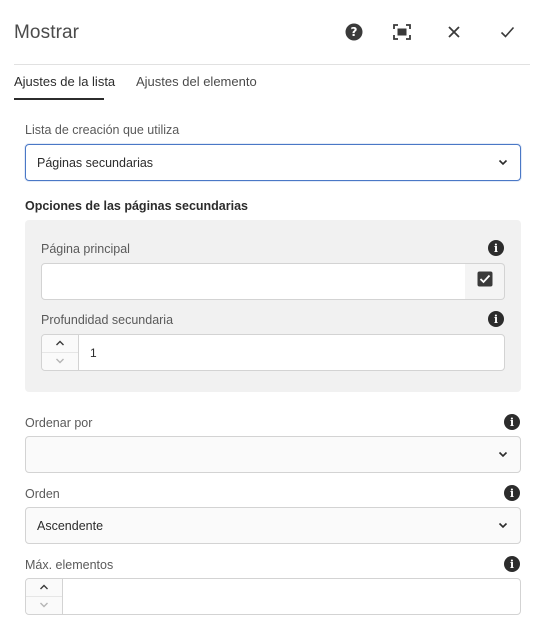 Image resolution: width=544 pixels, height=629 pixels. I want to click on active-tab-indicator, so click(59, 99).